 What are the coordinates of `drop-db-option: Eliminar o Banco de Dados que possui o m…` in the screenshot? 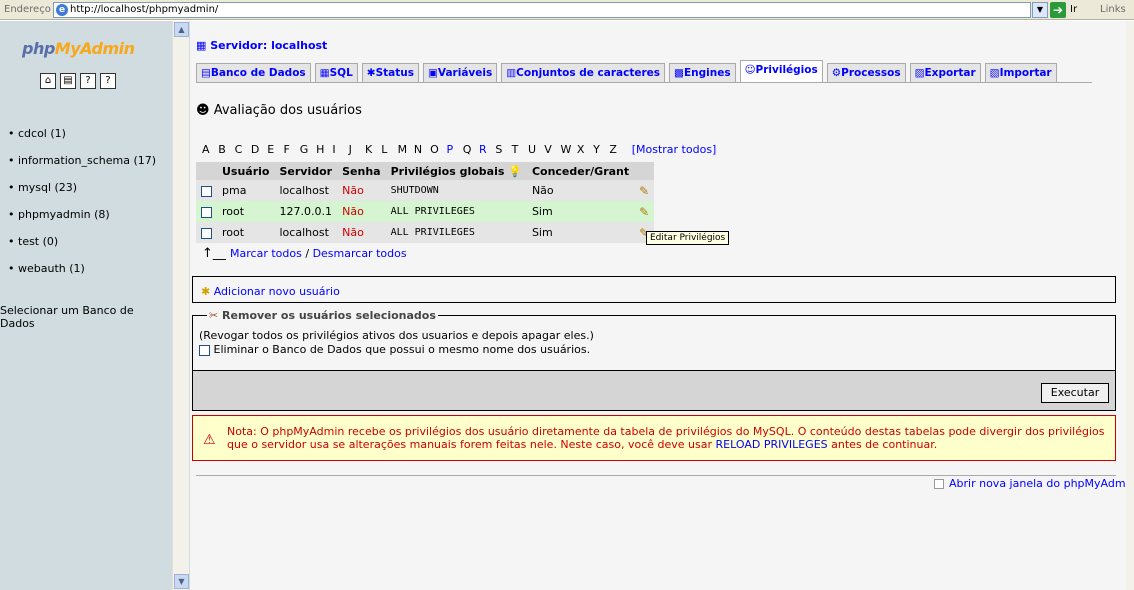 It's located at (396, 350).